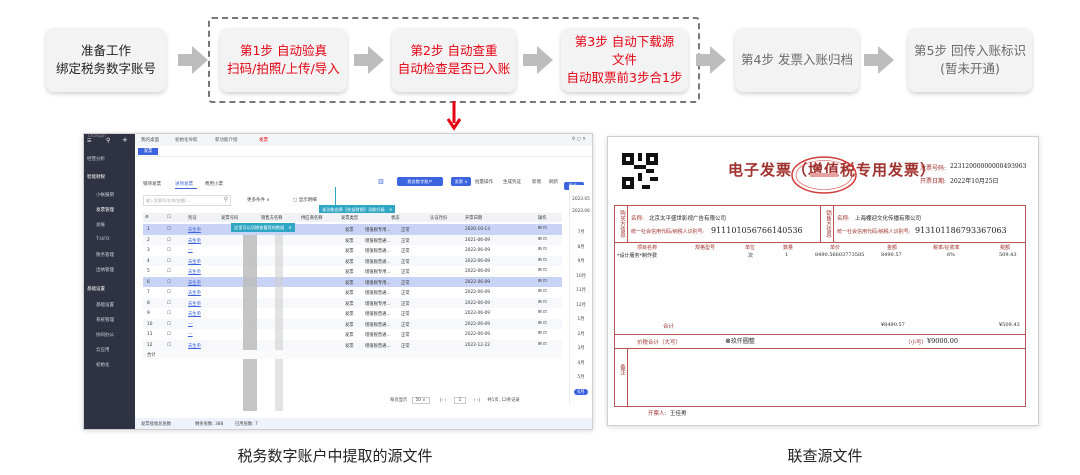  I want to click on chart-icon: ▥, so click(381, 181).